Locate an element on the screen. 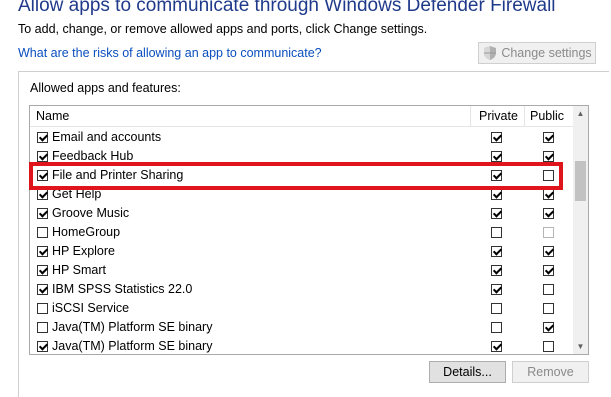 The image size is (611, 397). vertical-scrollbar: ▲ ▼ is located at coordinates (580, 230).